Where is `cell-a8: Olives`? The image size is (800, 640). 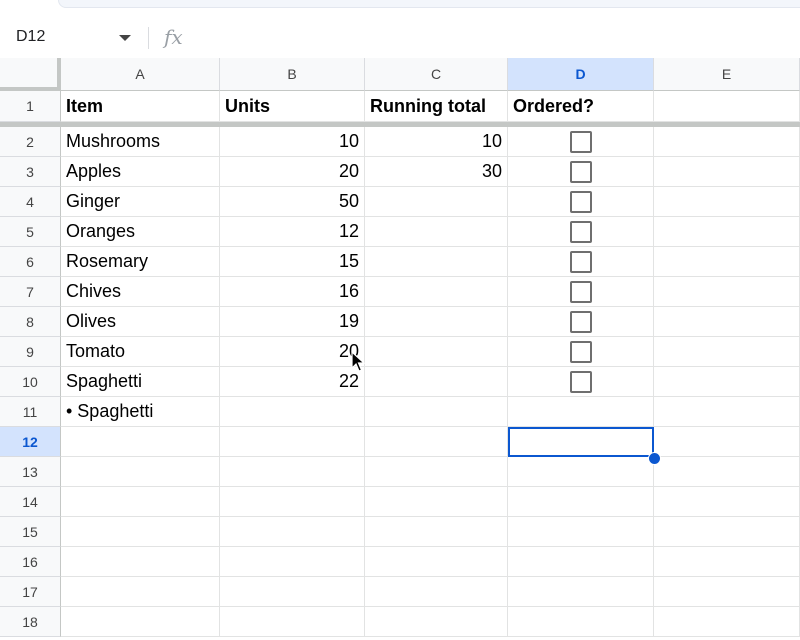 cell-a8: Olives is located at coordinates (140, 322).